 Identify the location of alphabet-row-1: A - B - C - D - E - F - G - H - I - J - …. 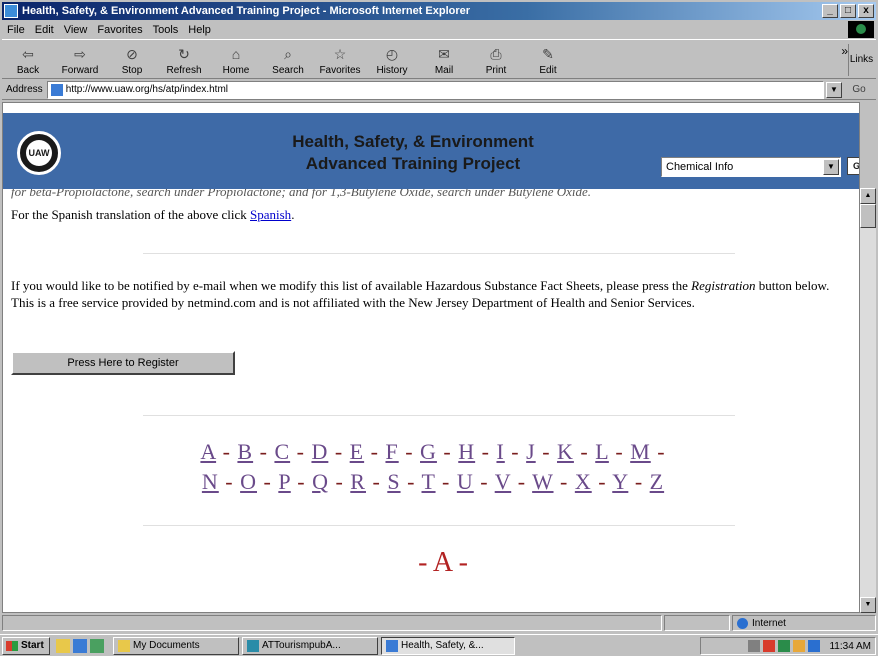
(433, 452).